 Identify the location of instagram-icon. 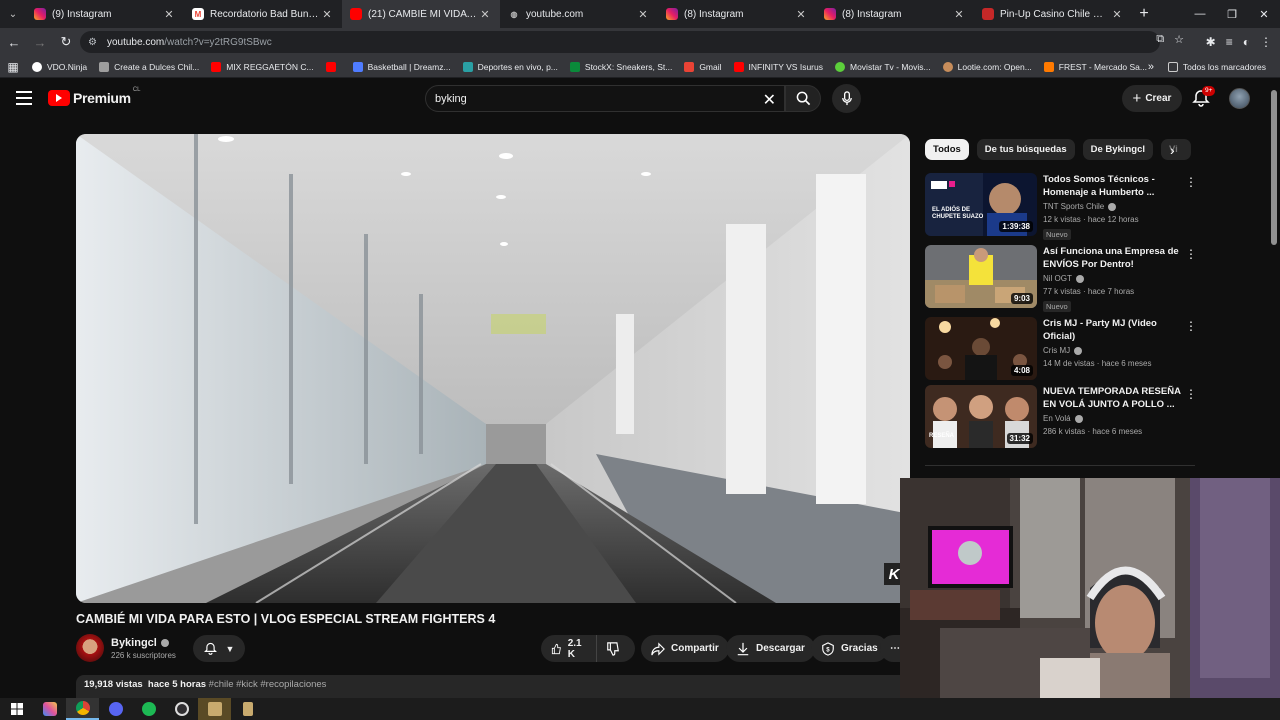
(830, 14).